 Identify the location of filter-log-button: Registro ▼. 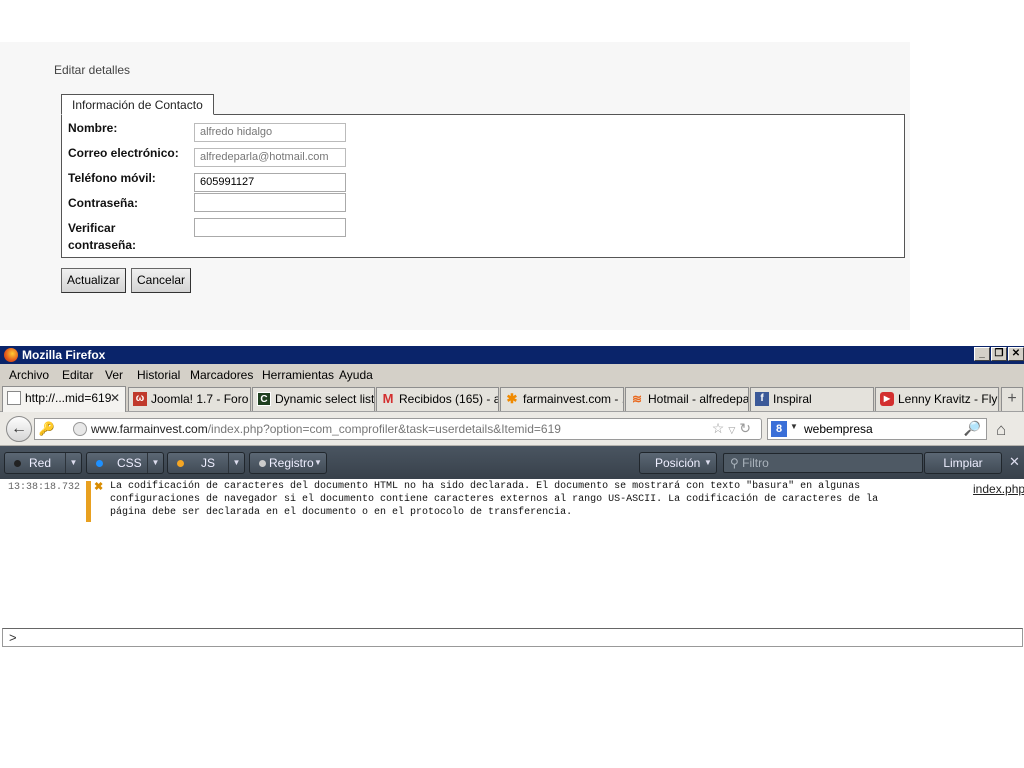
(288, 463).